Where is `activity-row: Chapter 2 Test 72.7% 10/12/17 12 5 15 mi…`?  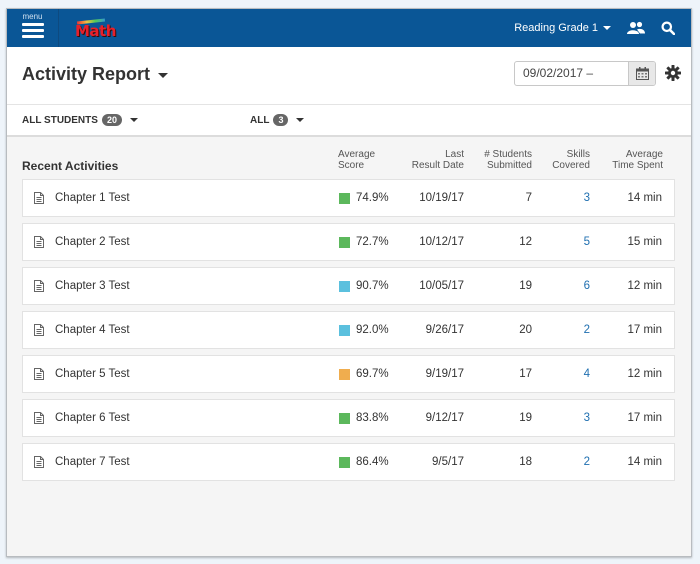
activity-row: Chapter 2 Test 72.7% 10/12/17 12 5 15 mi… is located at coordinates (348, 242).